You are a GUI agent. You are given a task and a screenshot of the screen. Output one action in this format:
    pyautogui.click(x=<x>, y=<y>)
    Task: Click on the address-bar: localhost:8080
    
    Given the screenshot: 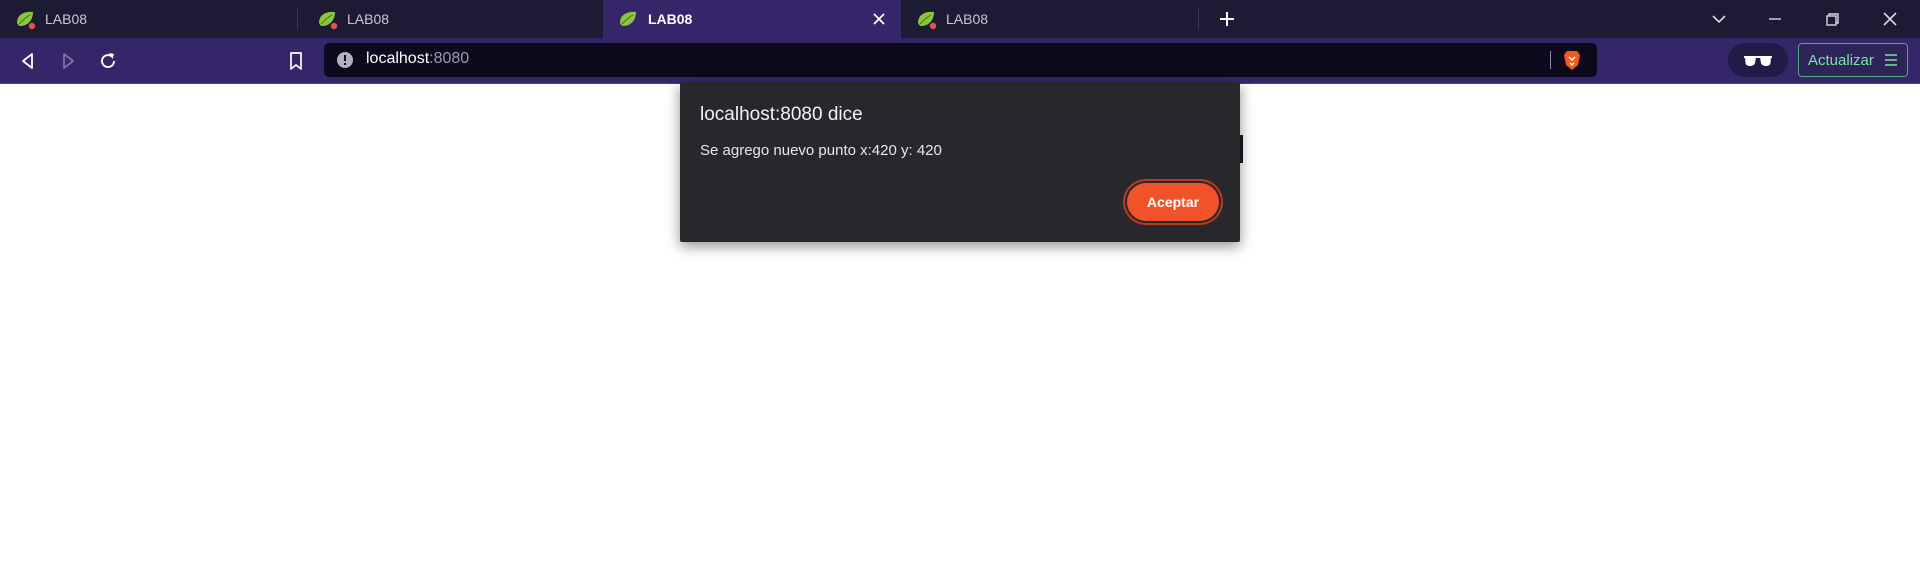 What is the action you would take?
    pyautogui.click(x=960, y=60)
    